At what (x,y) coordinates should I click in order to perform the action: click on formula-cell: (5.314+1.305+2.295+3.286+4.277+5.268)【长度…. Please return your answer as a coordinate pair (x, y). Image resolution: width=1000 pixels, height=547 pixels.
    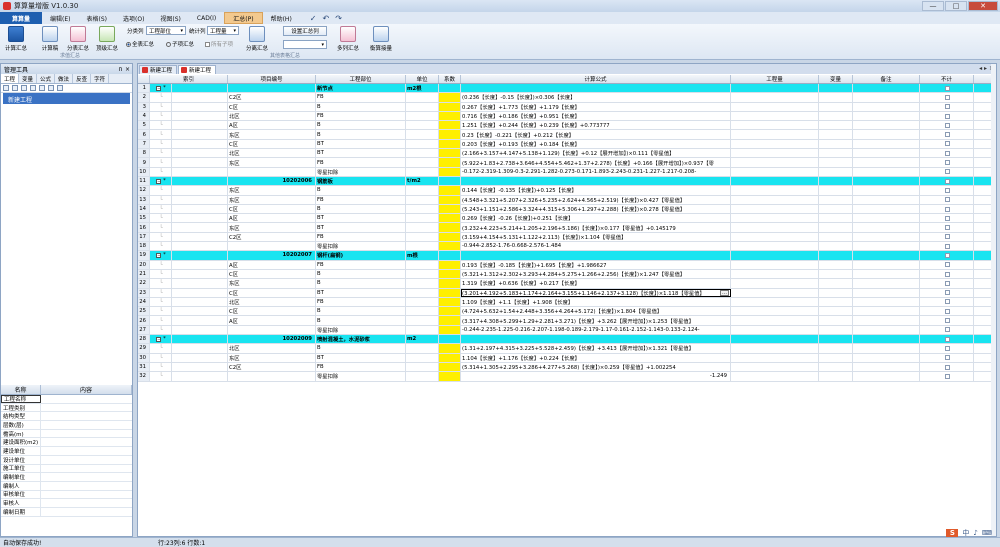
    Looking at the image, I should click on (596, 367).